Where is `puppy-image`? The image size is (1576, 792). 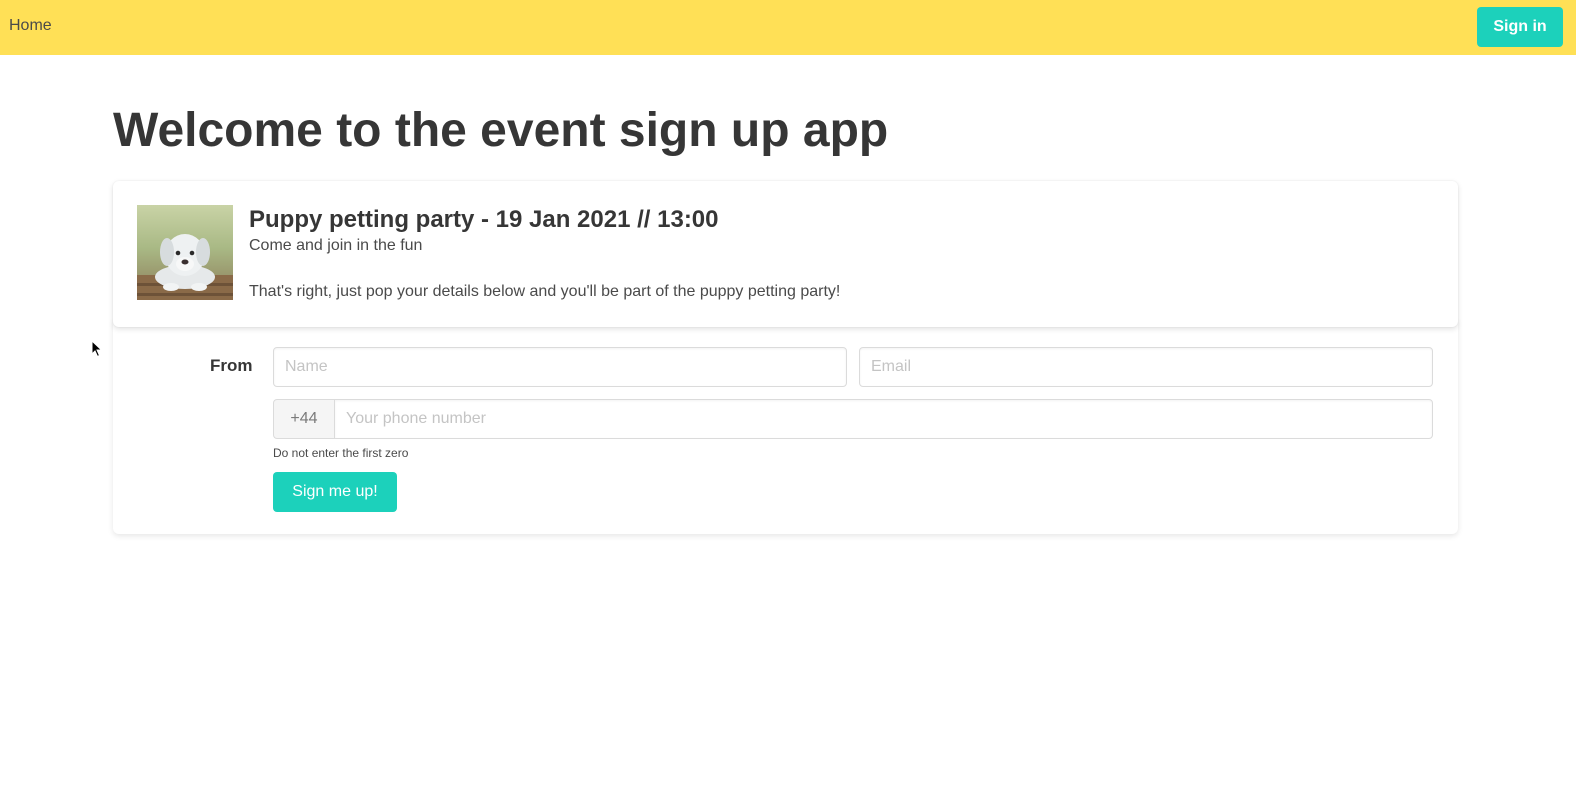
puppy-image is located at coordinates (185, 252).